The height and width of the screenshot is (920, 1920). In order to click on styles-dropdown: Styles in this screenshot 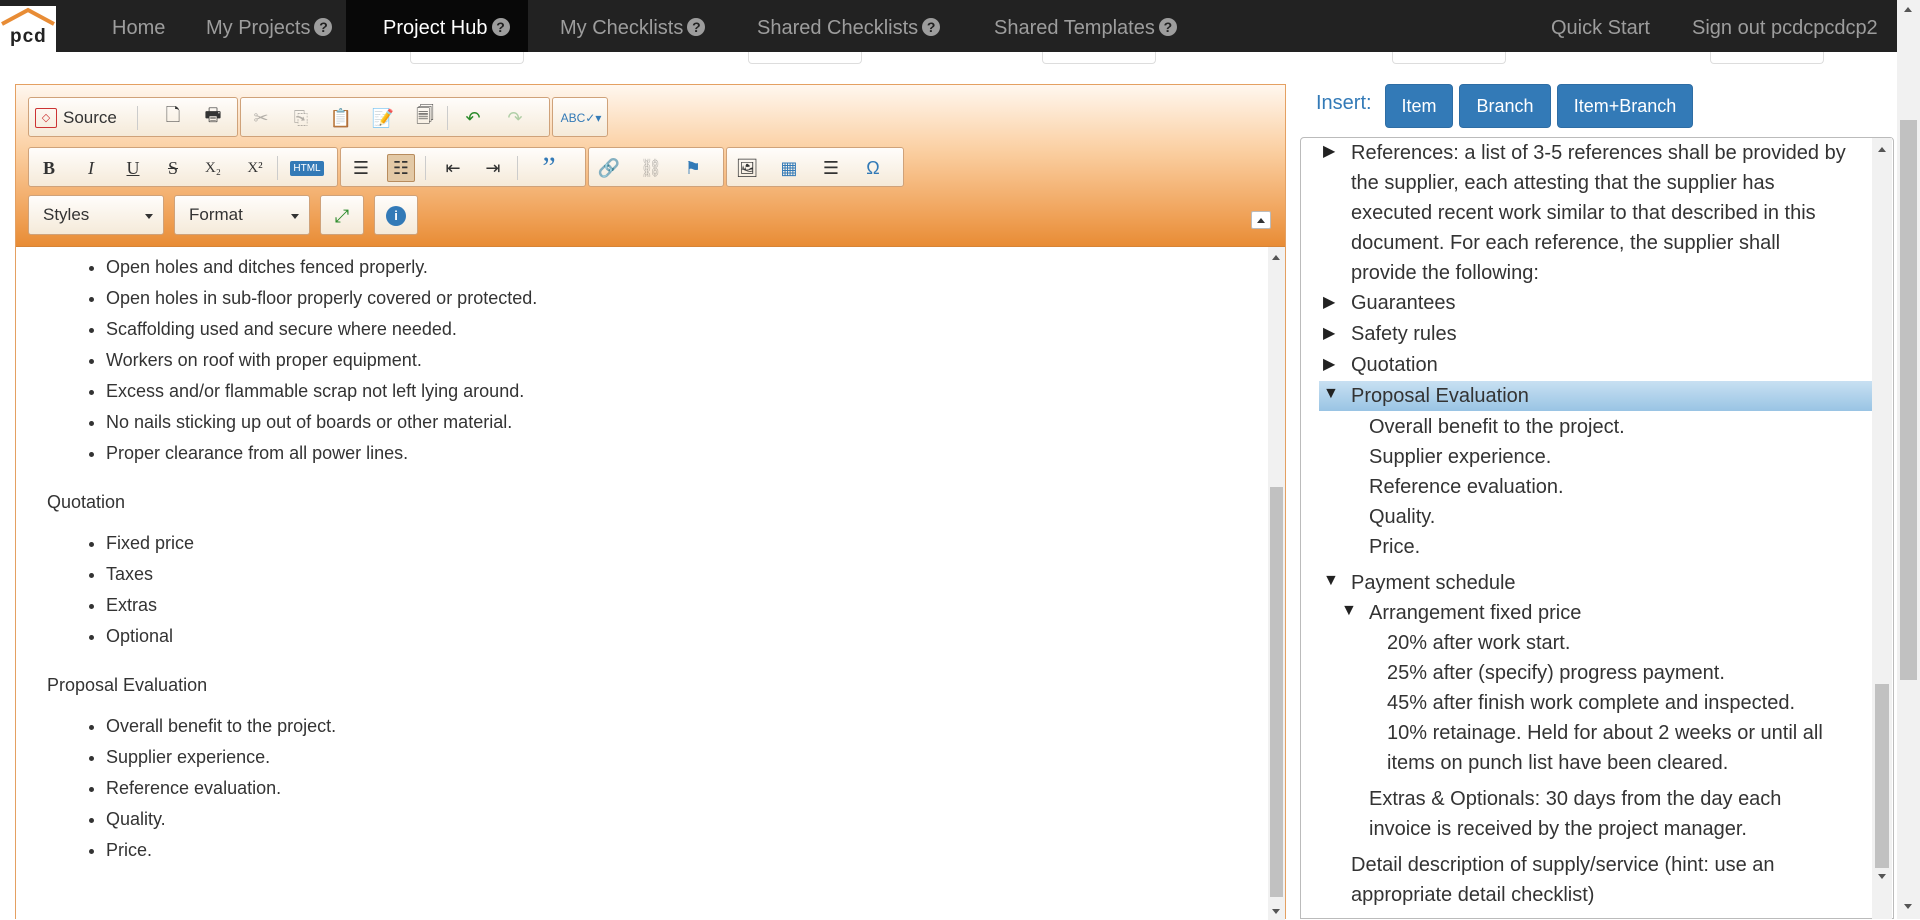, I will do `click(96, 215)`.